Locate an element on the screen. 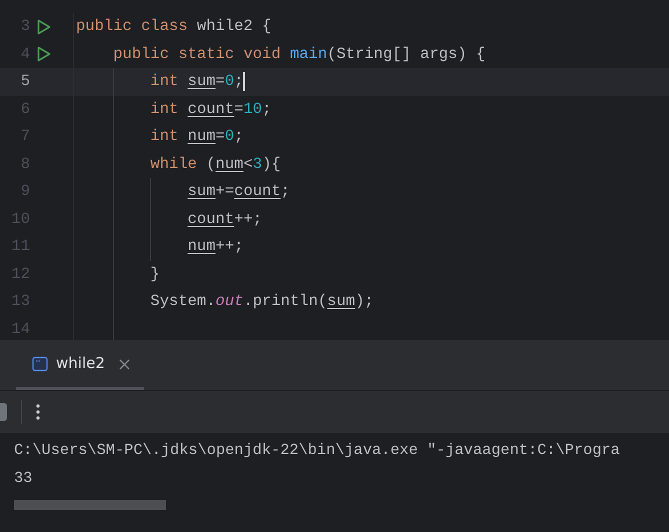  code-line: } is located at coordinates (154, 274).